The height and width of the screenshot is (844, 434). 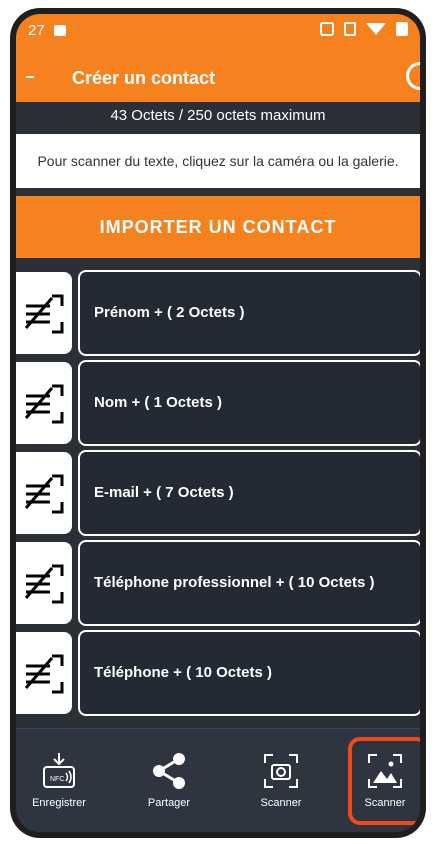 I want to click on field-row-firstname: Prénom + ( 2 Octets ), so click(x=218, y=313).